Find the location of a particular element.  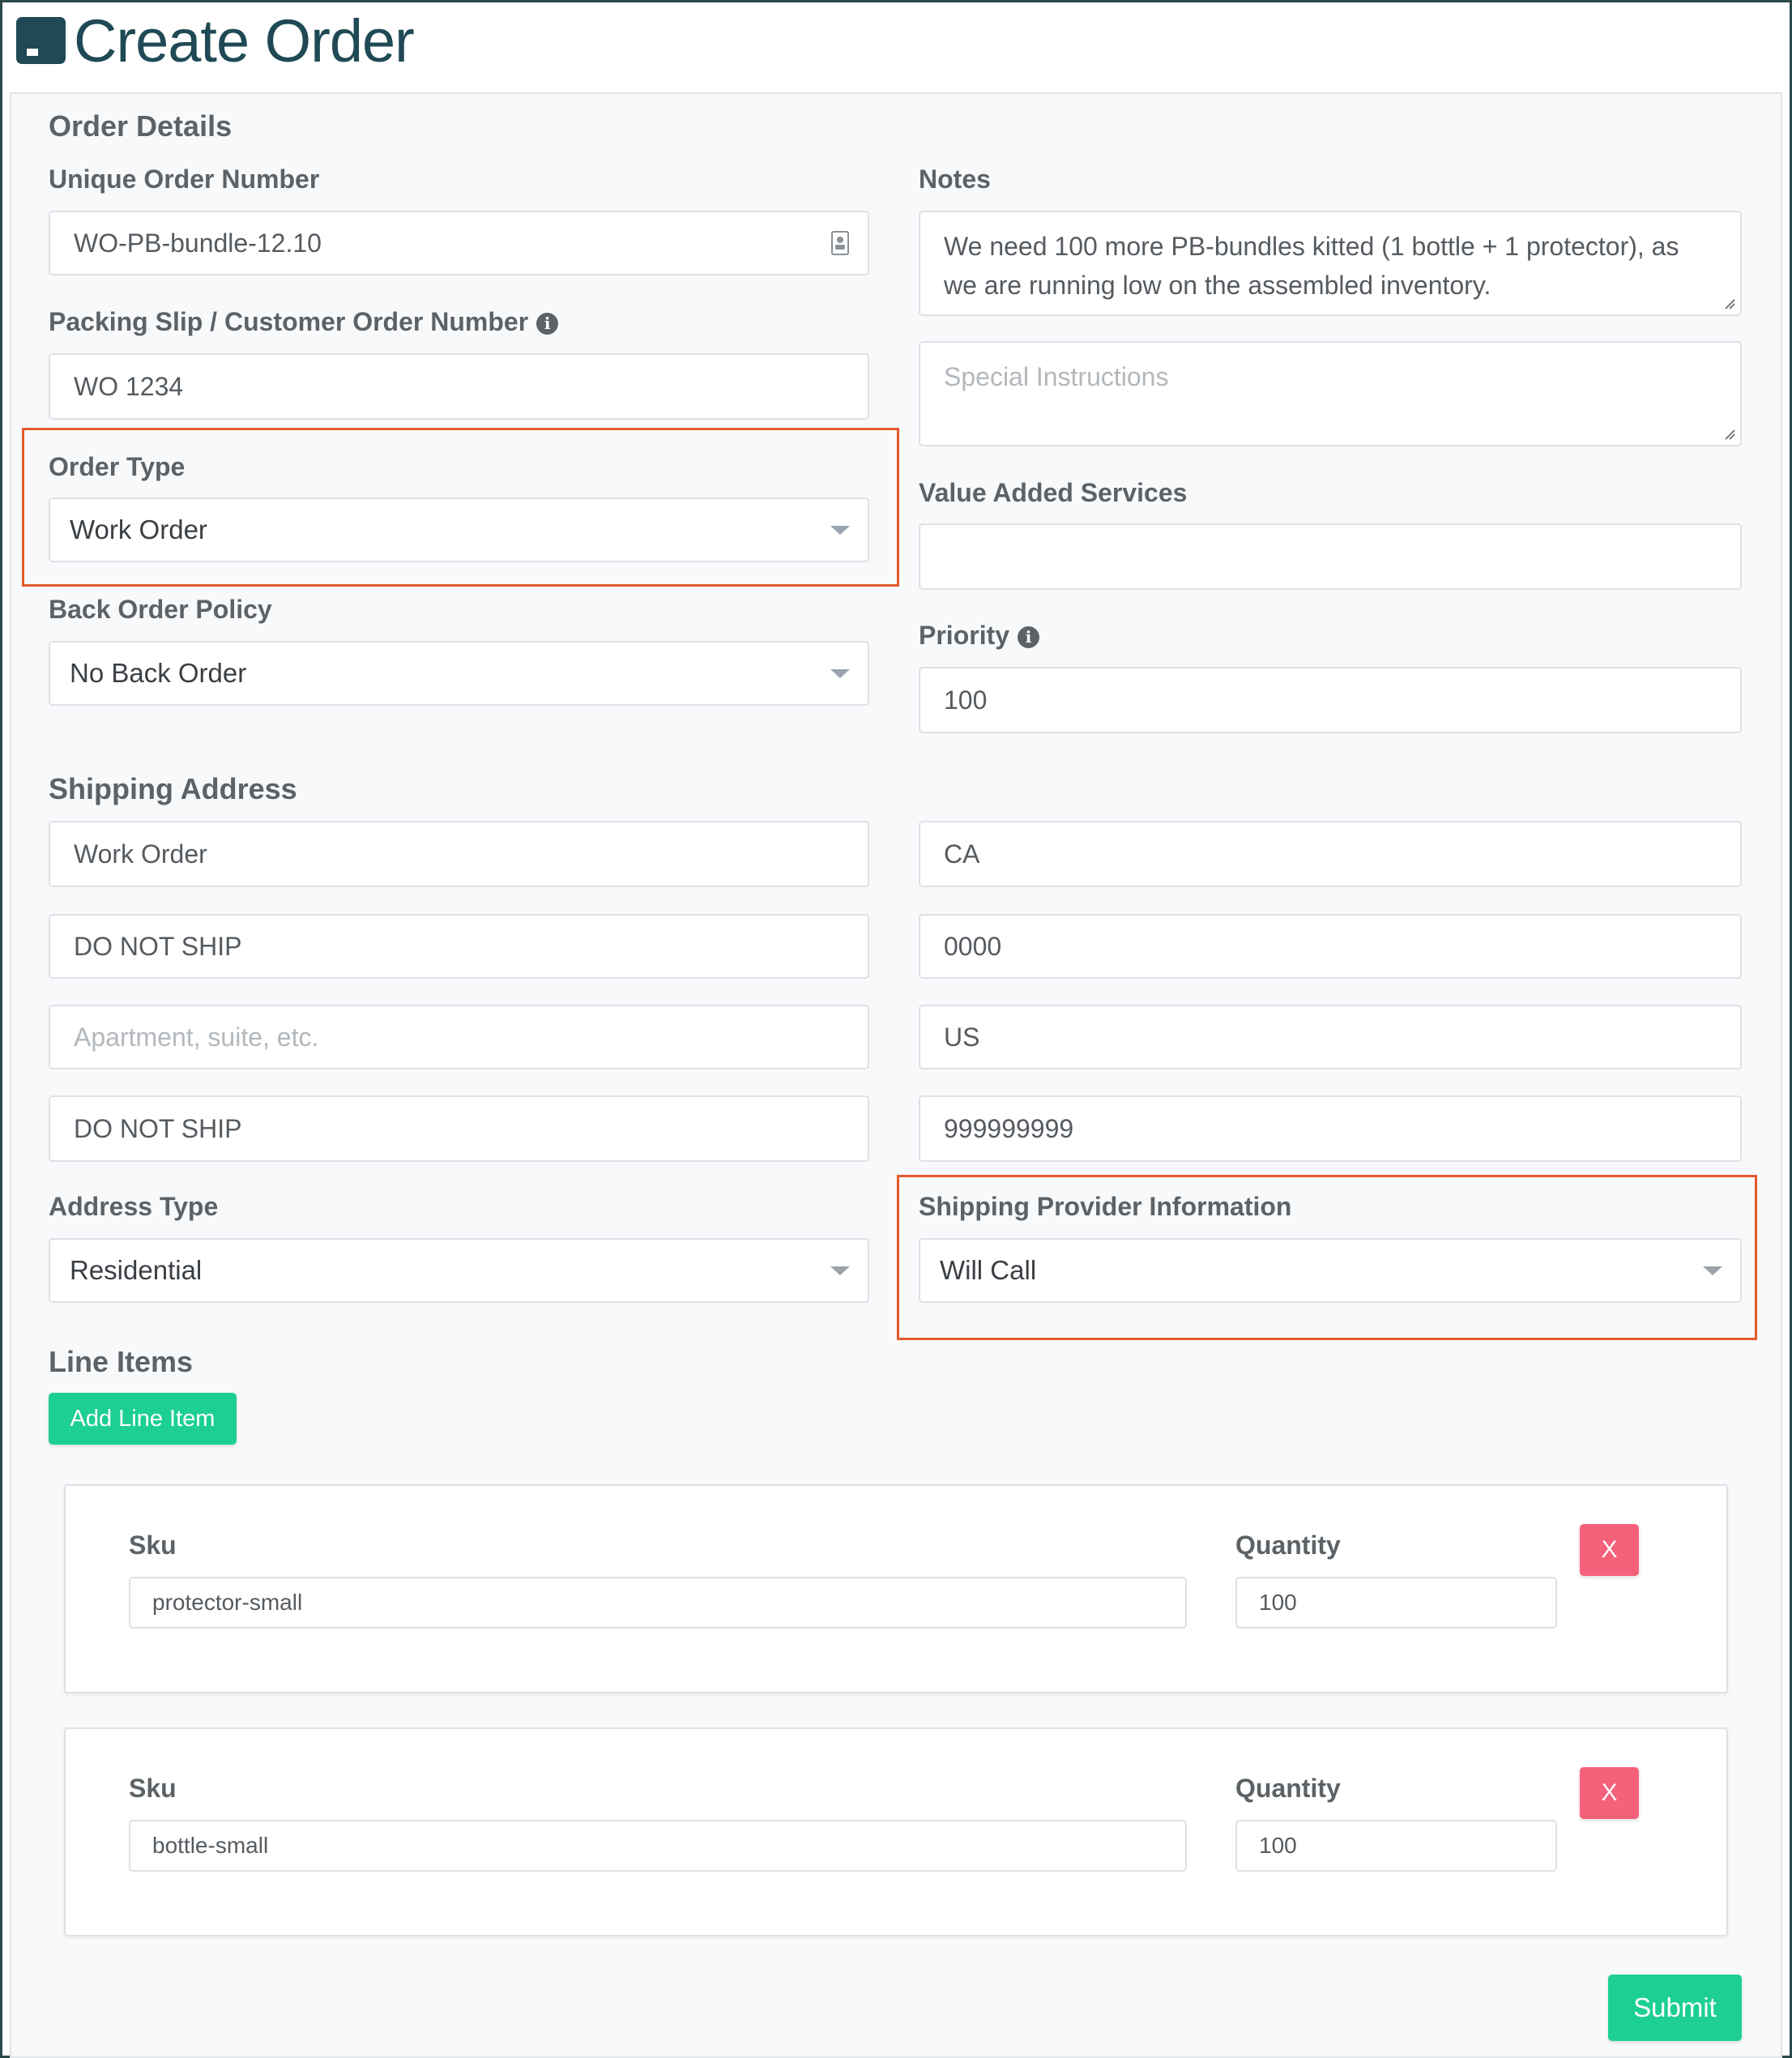

notes-label: Notes is located at coordinates (955, 179).